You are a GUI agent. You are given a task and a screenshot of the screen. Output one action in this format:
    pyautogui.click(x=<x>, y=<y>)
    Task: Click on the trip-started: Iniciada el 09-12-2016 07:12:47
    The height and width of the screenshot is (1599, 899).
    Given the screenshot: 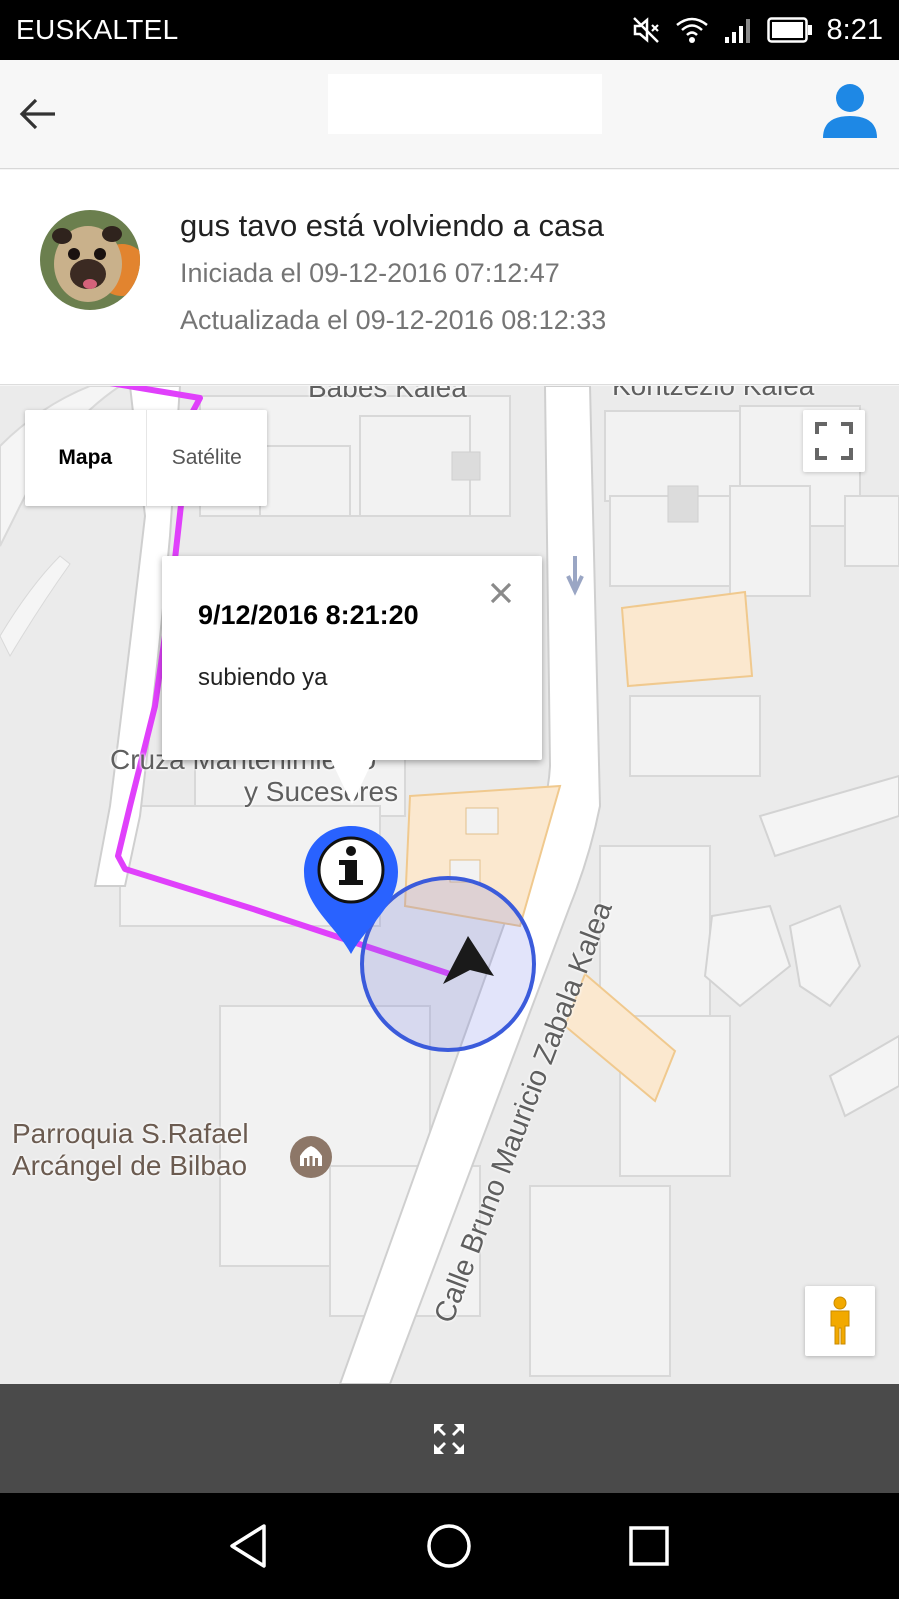 What is the action you would take?
    pyautogui.click(x=370, y=273)
    